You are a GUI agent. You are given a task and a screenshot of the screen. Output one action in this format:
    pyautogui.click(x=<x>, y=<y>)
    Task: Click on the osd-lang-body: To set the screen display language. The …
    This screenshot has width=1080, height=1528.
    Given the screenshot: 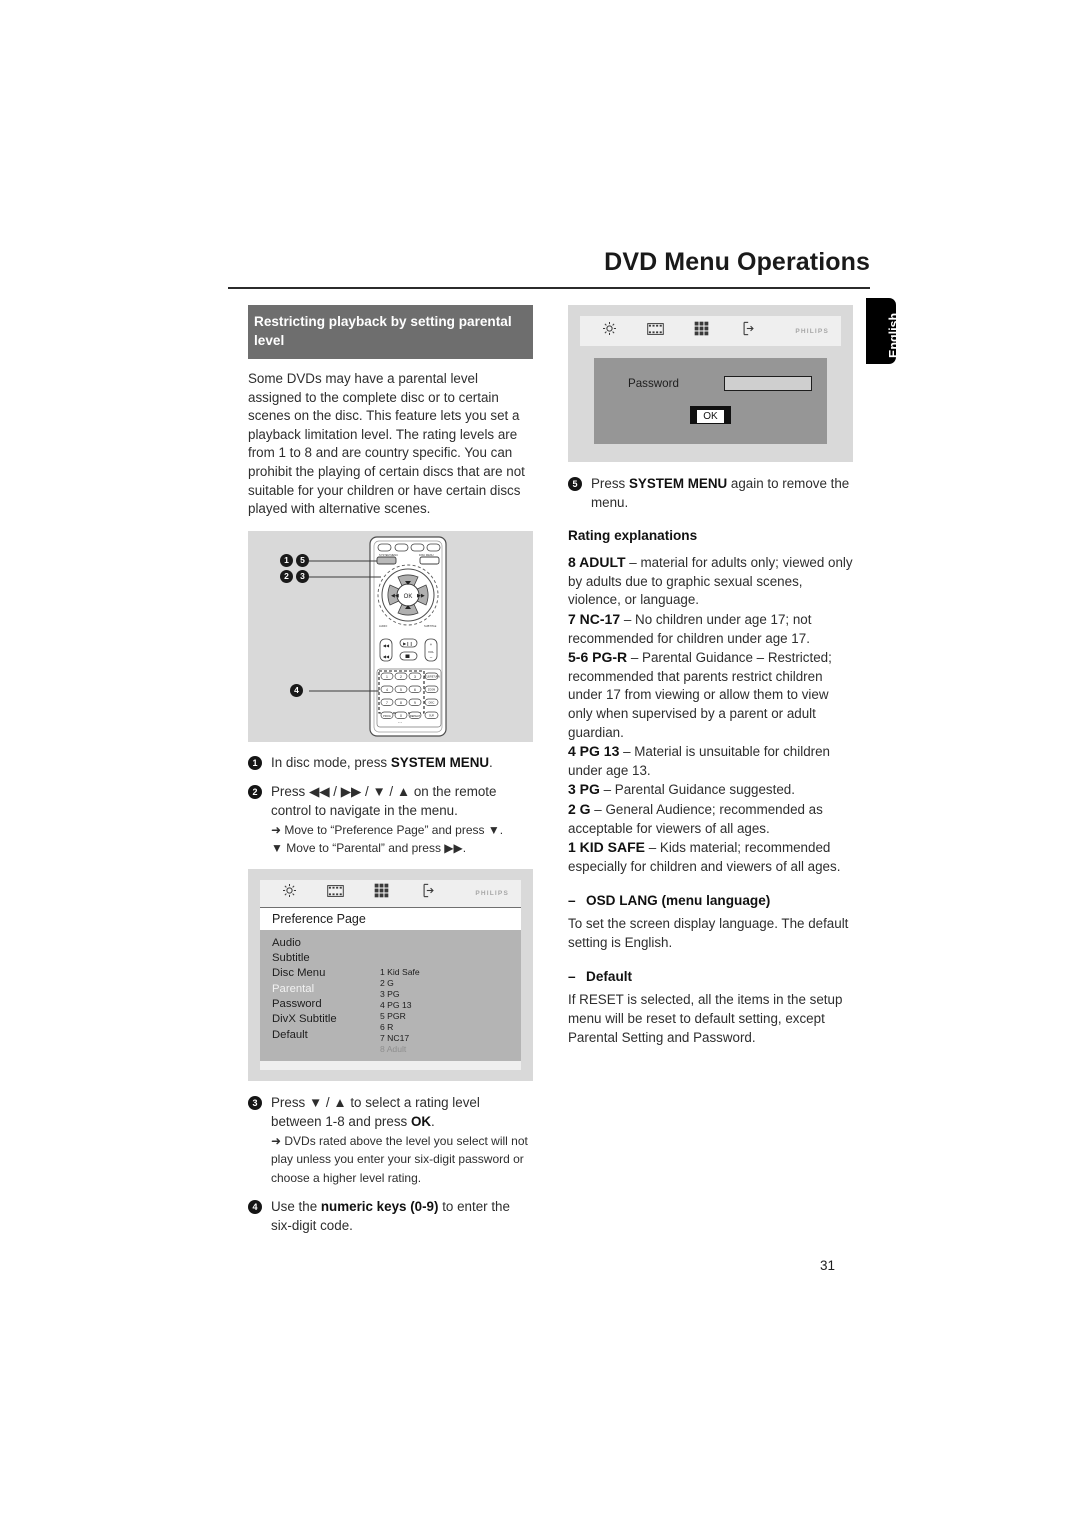 What is the action you would take?
    pyautogui.click(x=708, y=933)
    